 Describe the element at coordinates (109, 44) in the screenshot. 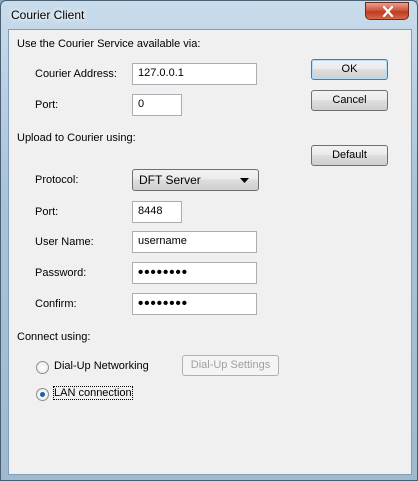

I see `service-heading: Use the Courier Service available via:` at that location.